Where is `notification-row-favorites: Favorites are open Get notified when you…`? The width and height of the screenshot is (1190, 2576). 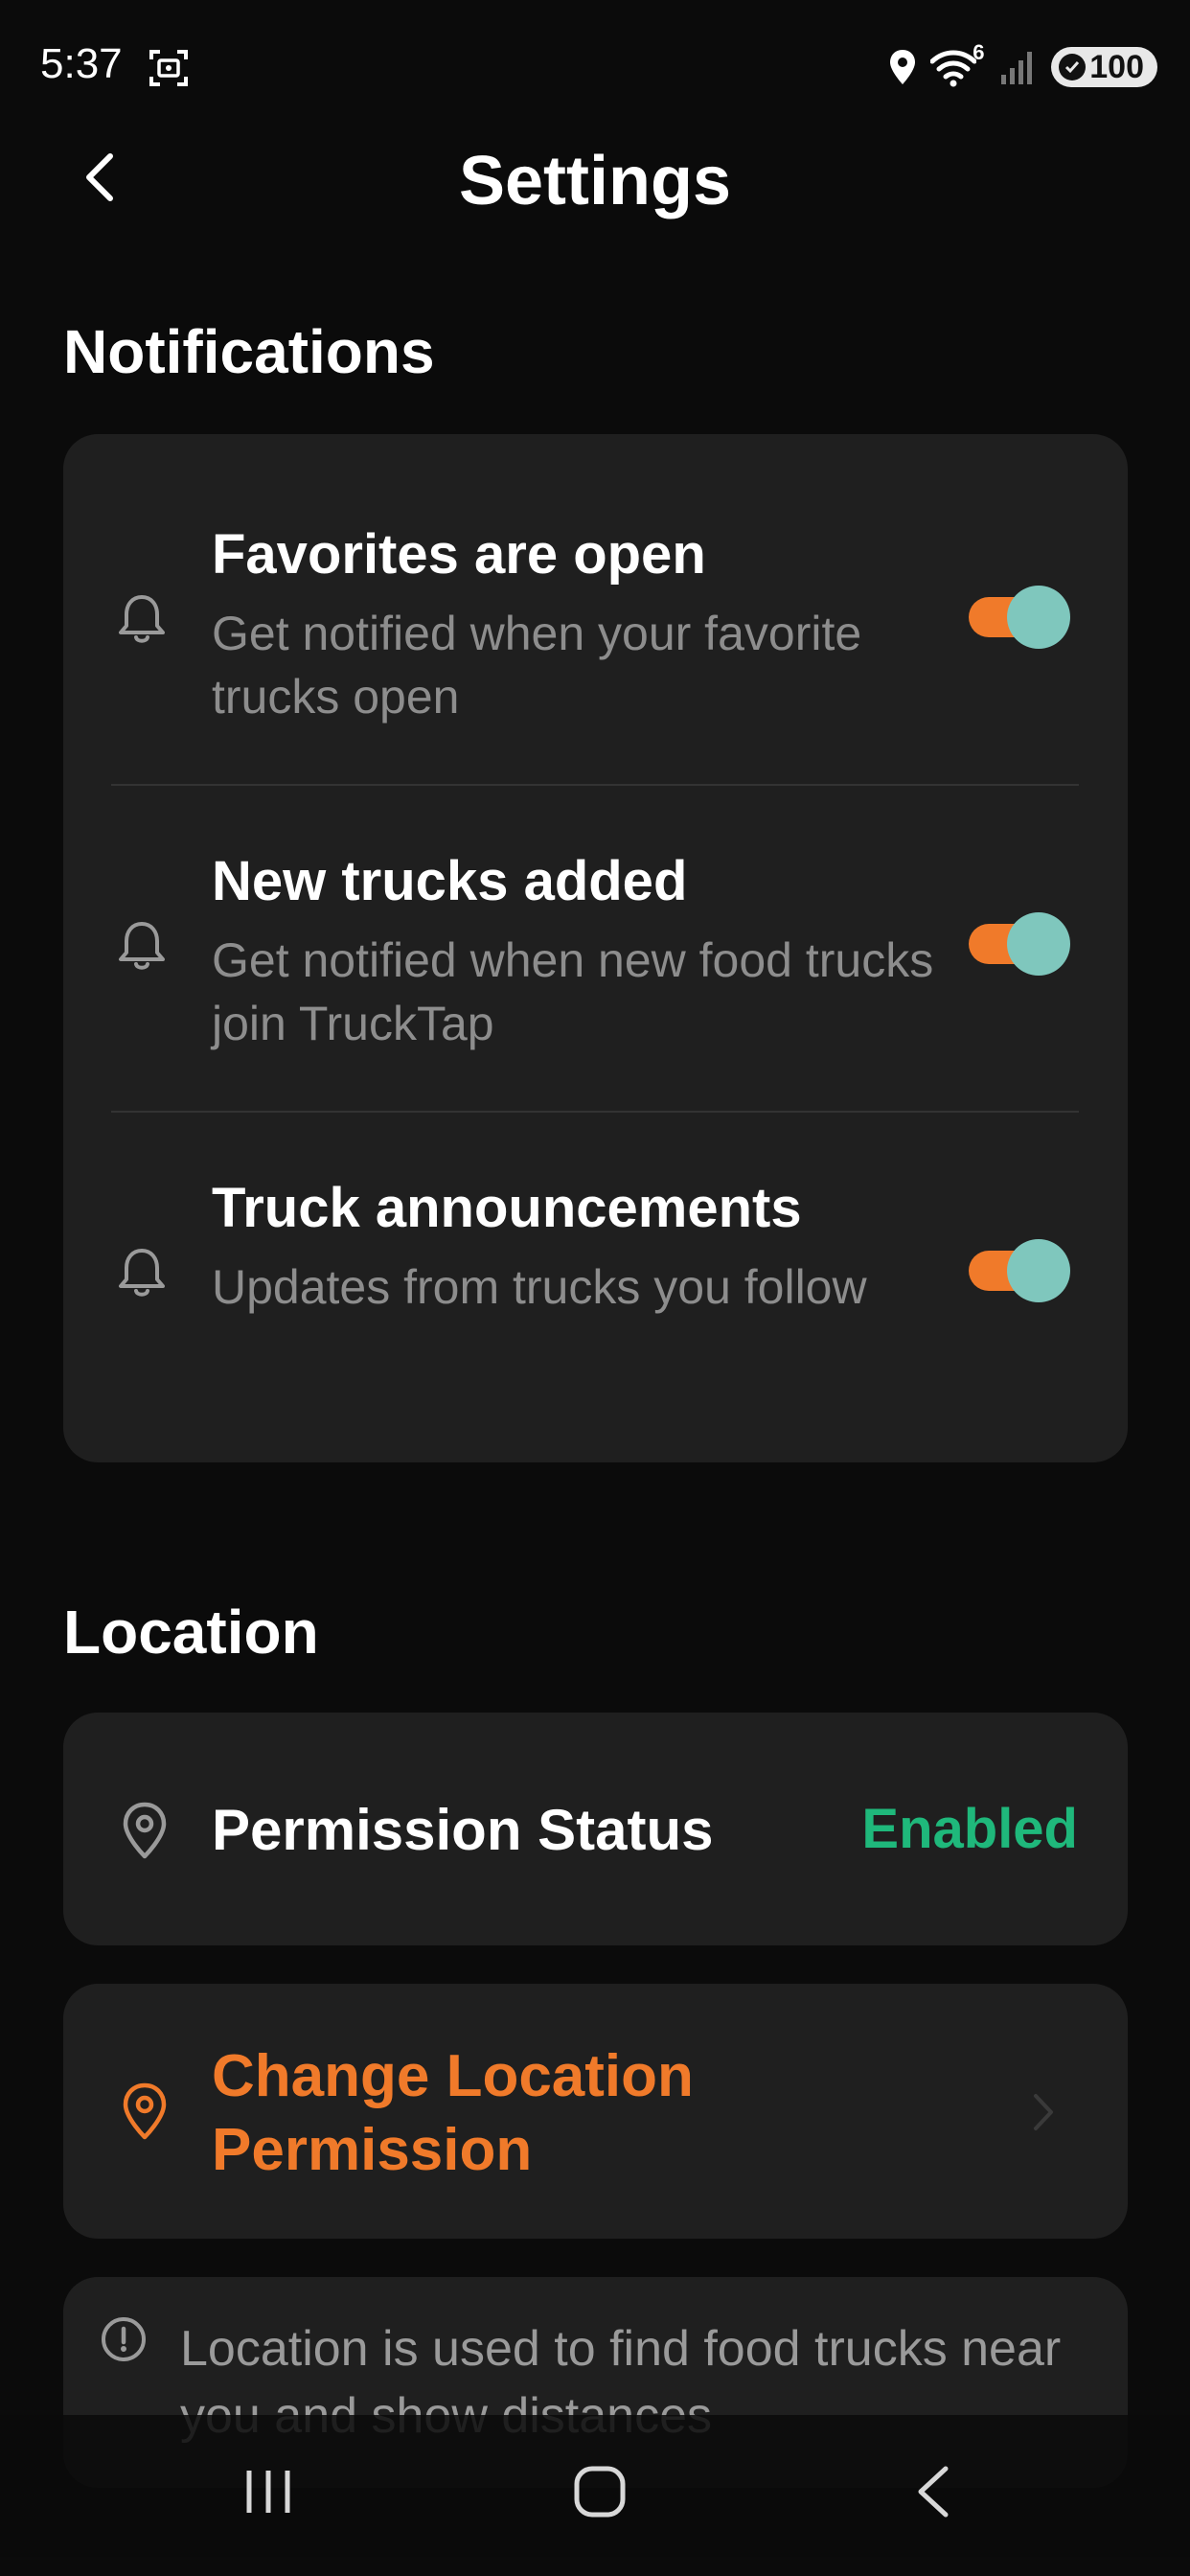
notification-row-favorites: Favorites are open Get notified when you… is located at coordinates (595, 597).